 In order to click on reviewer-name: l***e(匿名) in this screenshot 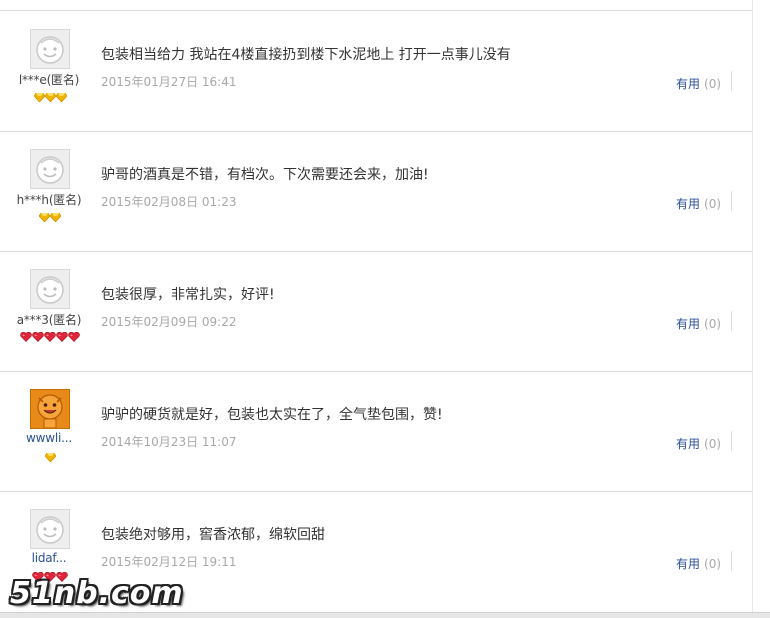, I will do `click(49, 80)`.